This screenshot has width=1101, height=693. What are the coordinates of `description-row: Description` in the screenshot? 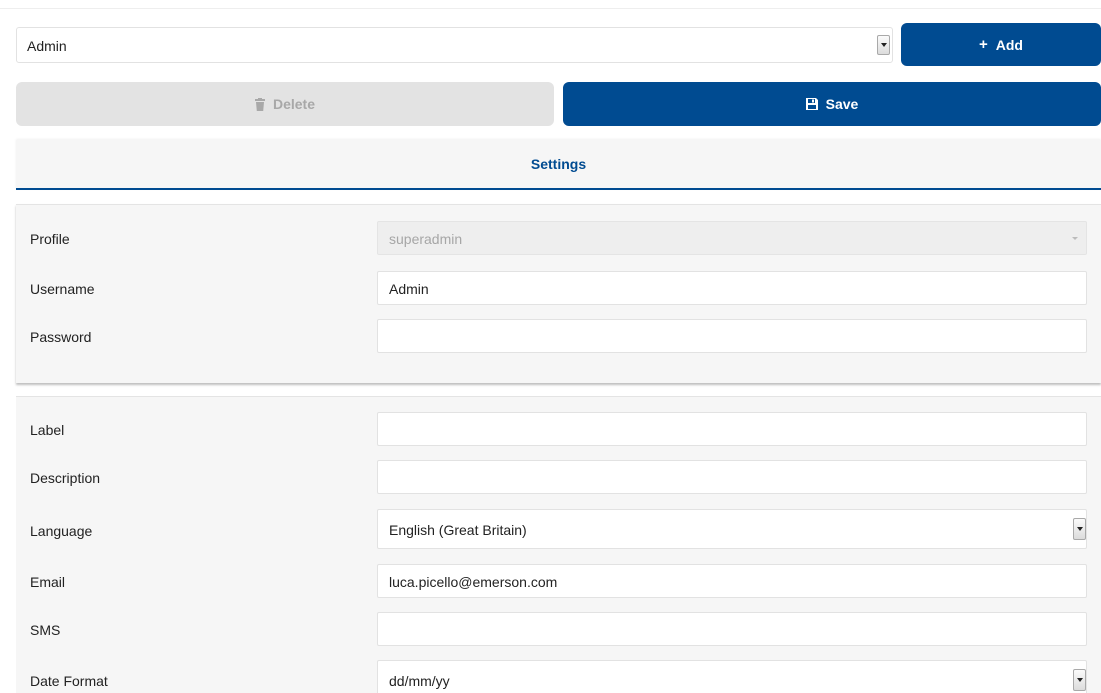 It's located at (558, 478).